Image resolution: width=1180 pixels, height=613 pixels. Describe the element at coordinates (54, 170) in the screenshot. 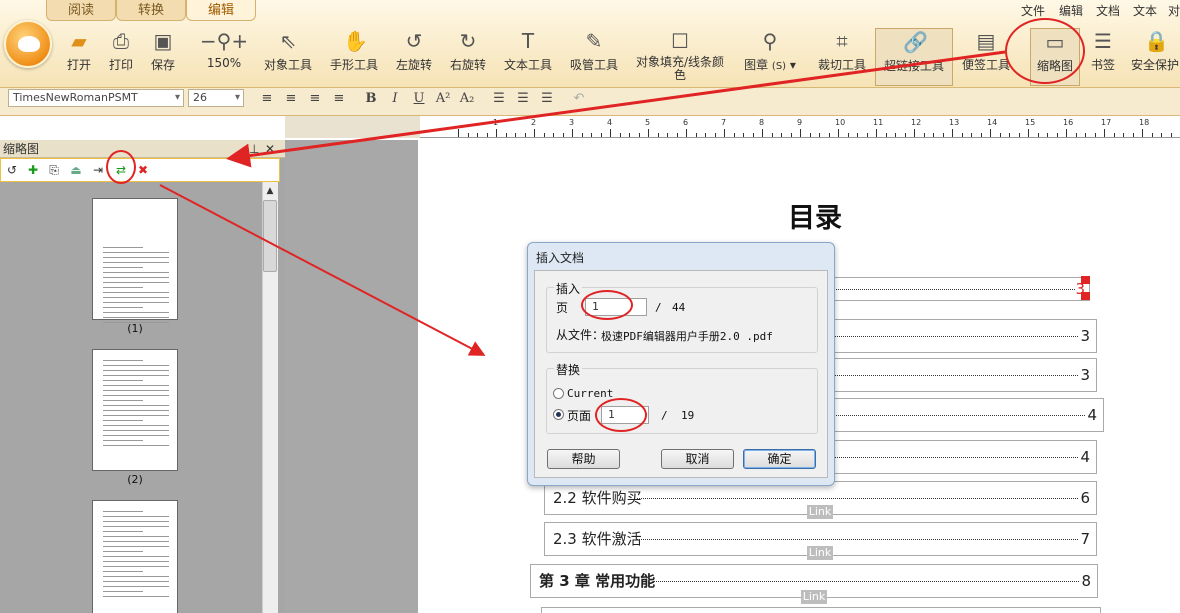

I see `insert-pages-icon: ⎘` at that location.